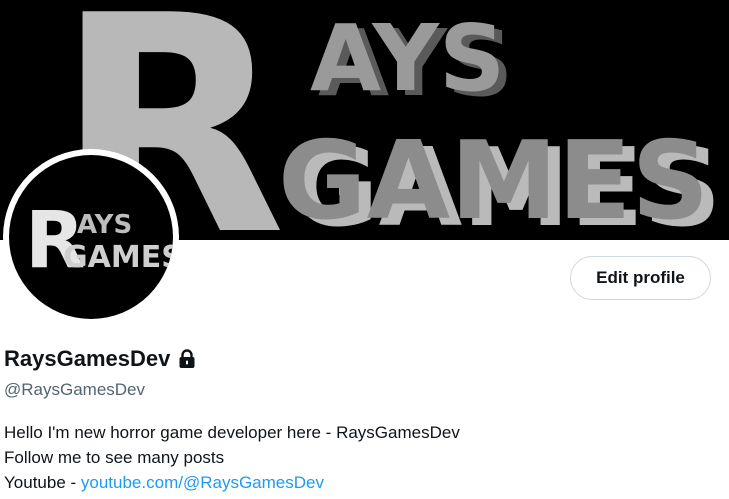 This screenshot has width=729, height=499. I want to click on avatar-image: R AYS GAMES, so click(91, 237).